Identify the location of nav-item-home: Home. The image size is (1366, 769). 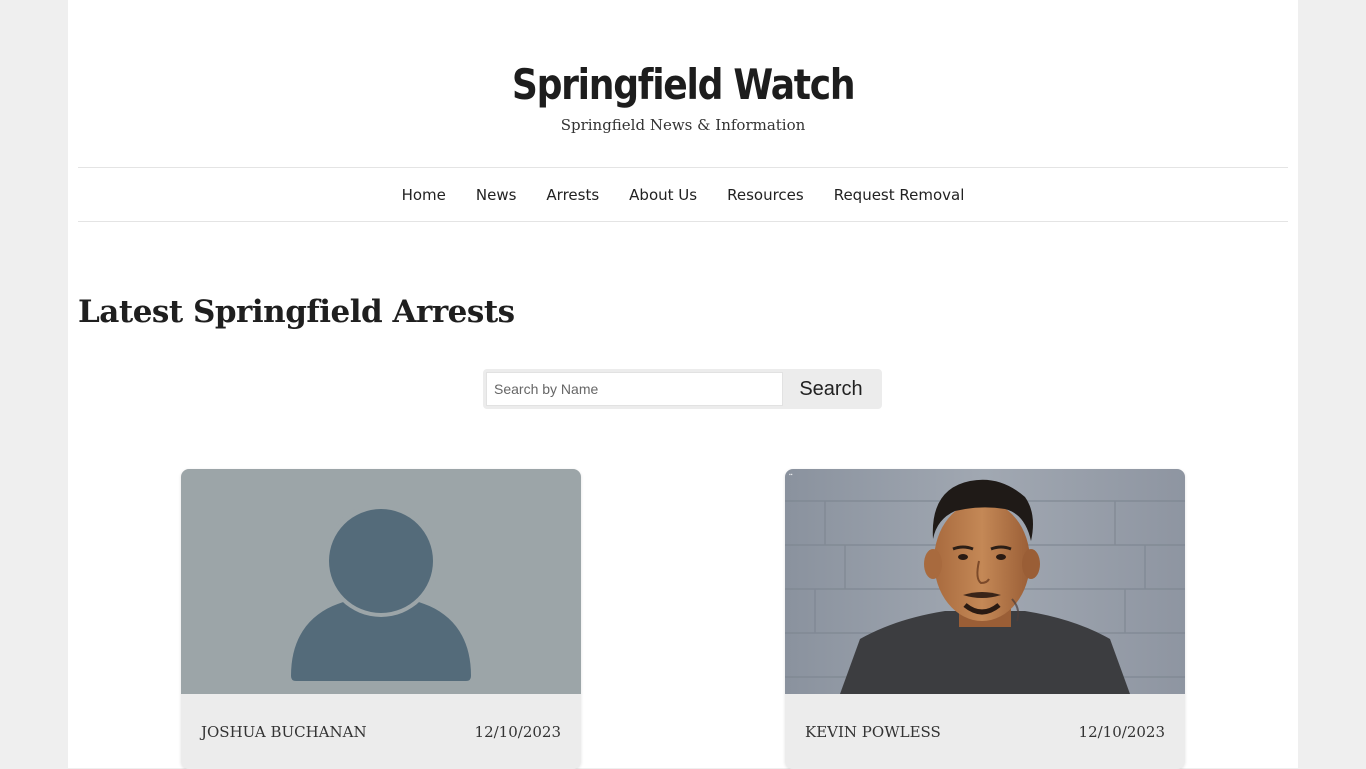
(424, 195).